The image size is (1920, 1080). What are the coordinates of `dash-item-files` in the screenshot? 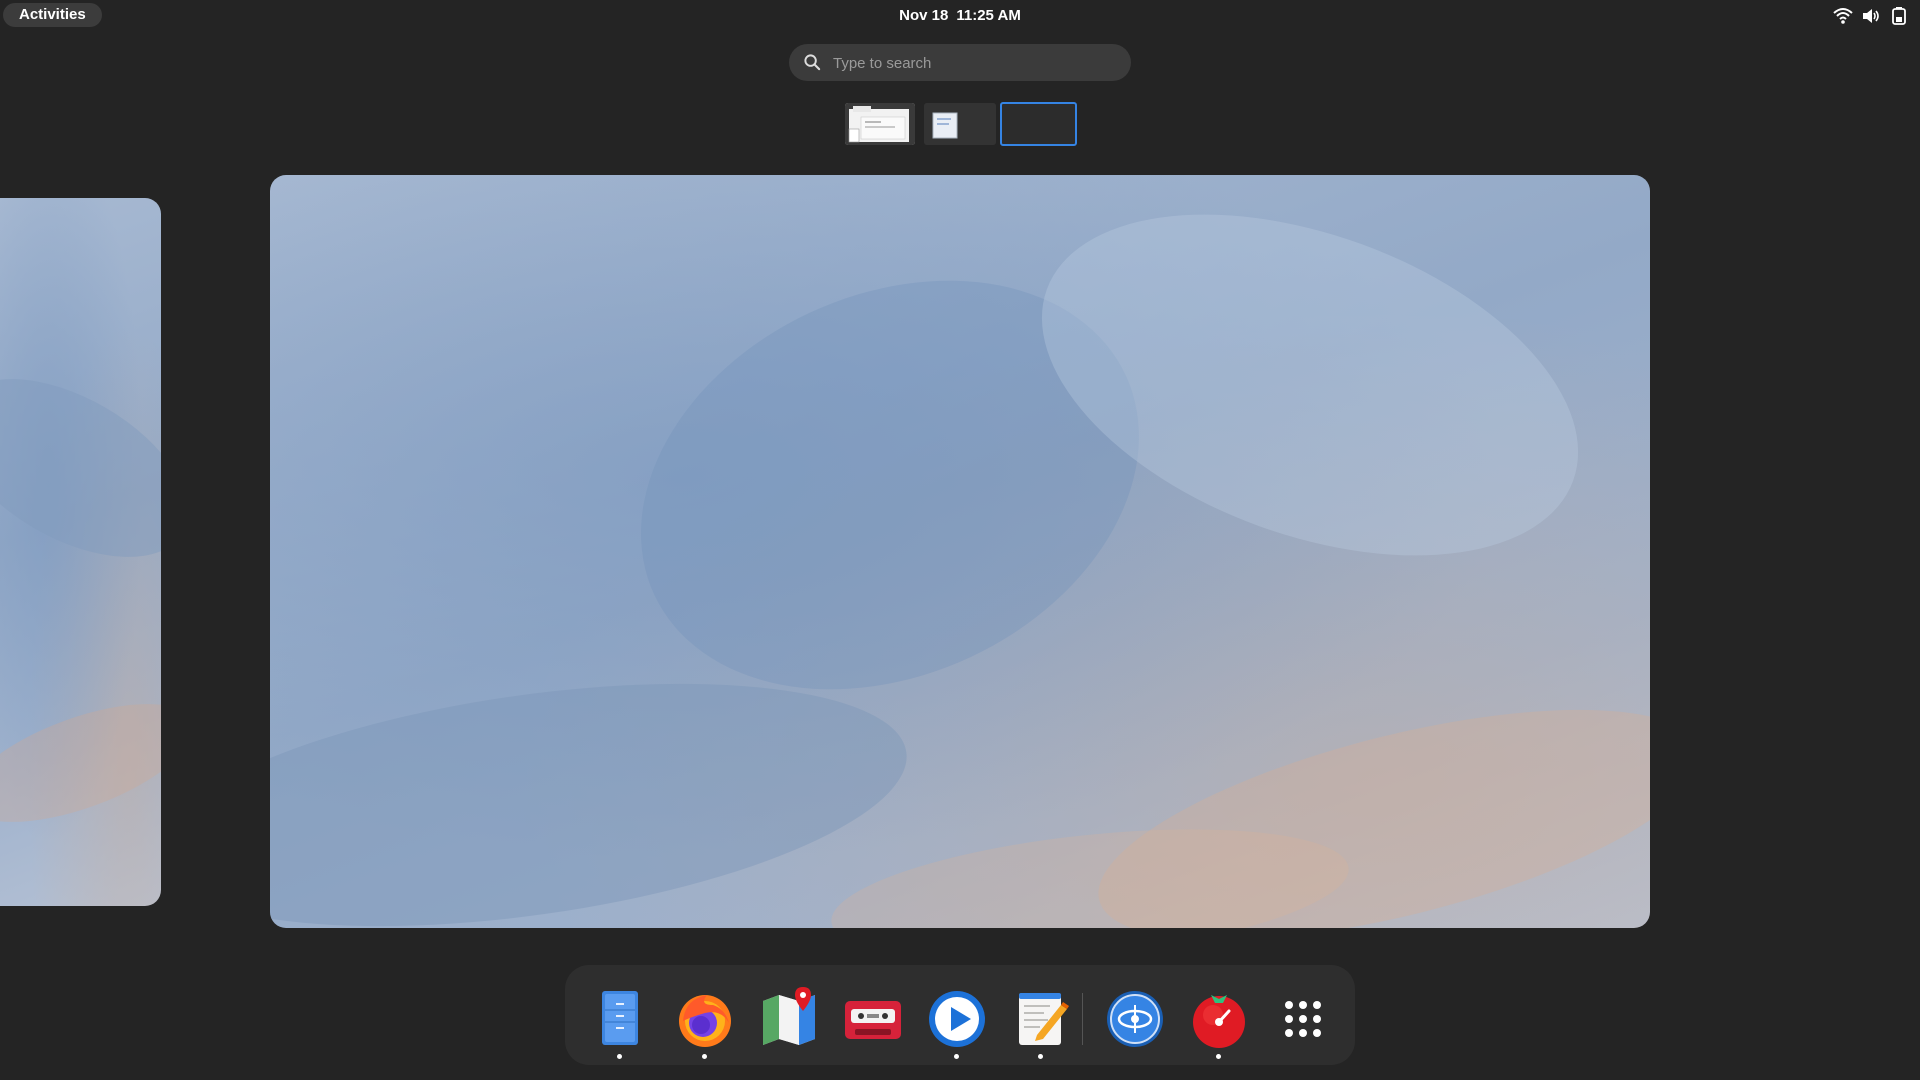 It's located at (620, 1023).